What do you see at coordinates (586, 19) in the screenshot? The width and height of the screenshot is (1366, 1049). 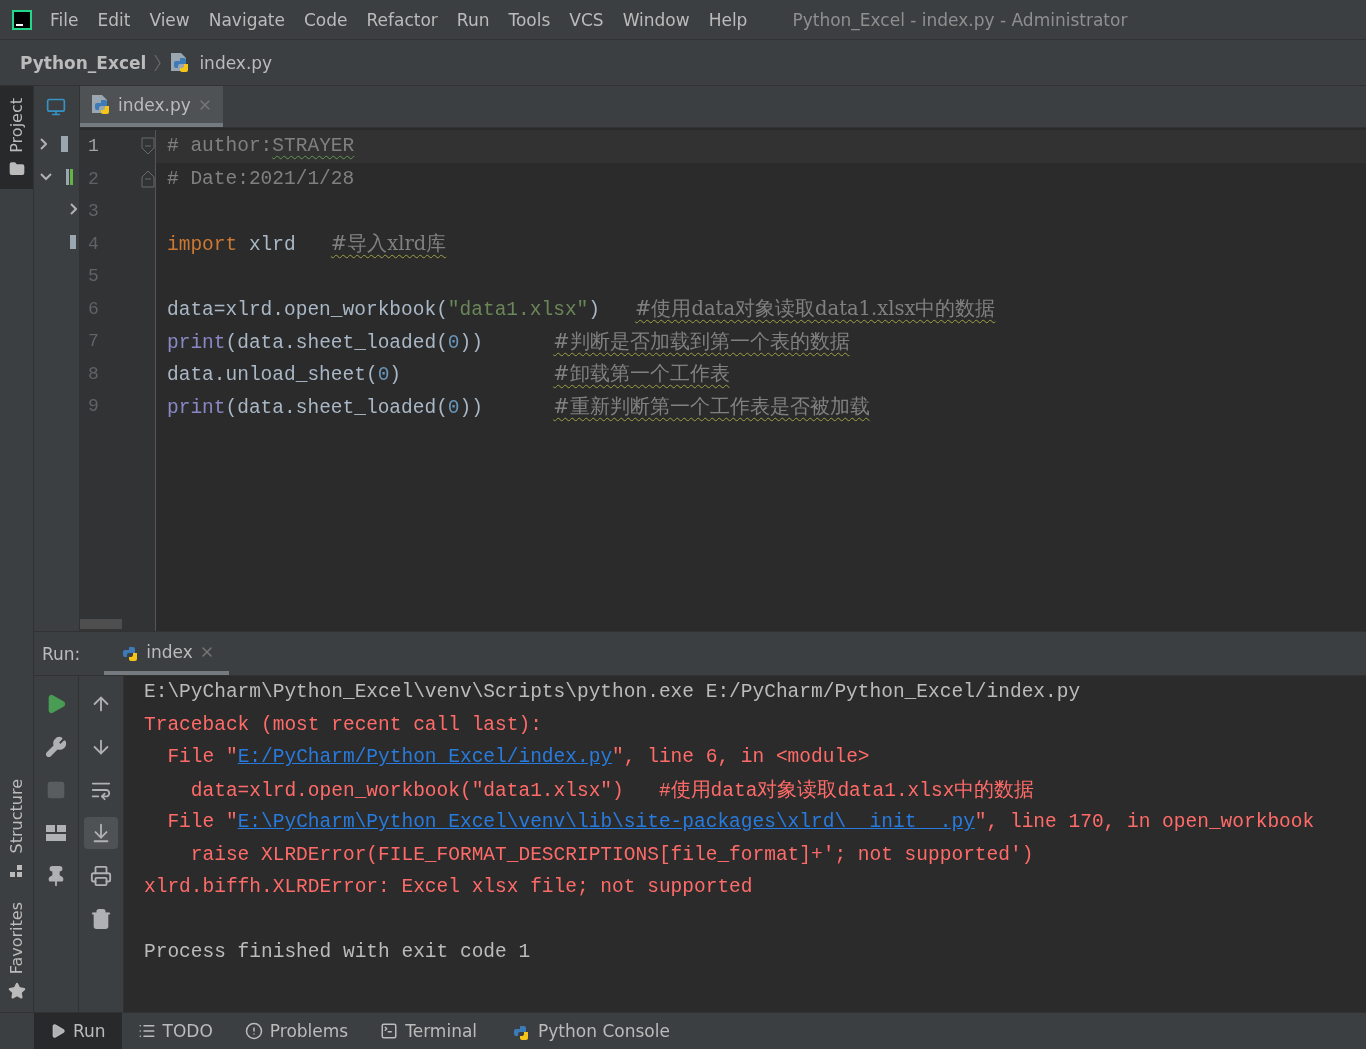 I see `menu-item: VCS` at bounding box center [586, 19].